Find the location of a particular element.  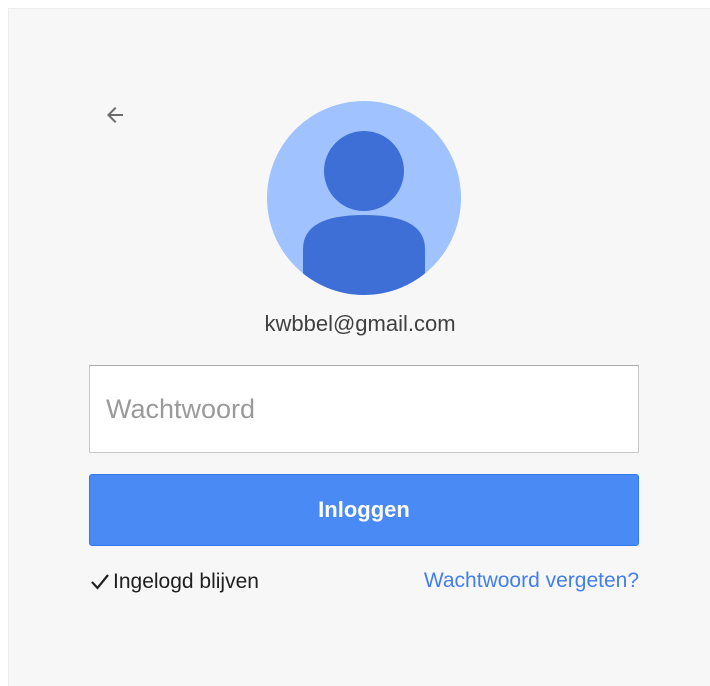

login-button: Inloggen is located at coordinates (364, 510).